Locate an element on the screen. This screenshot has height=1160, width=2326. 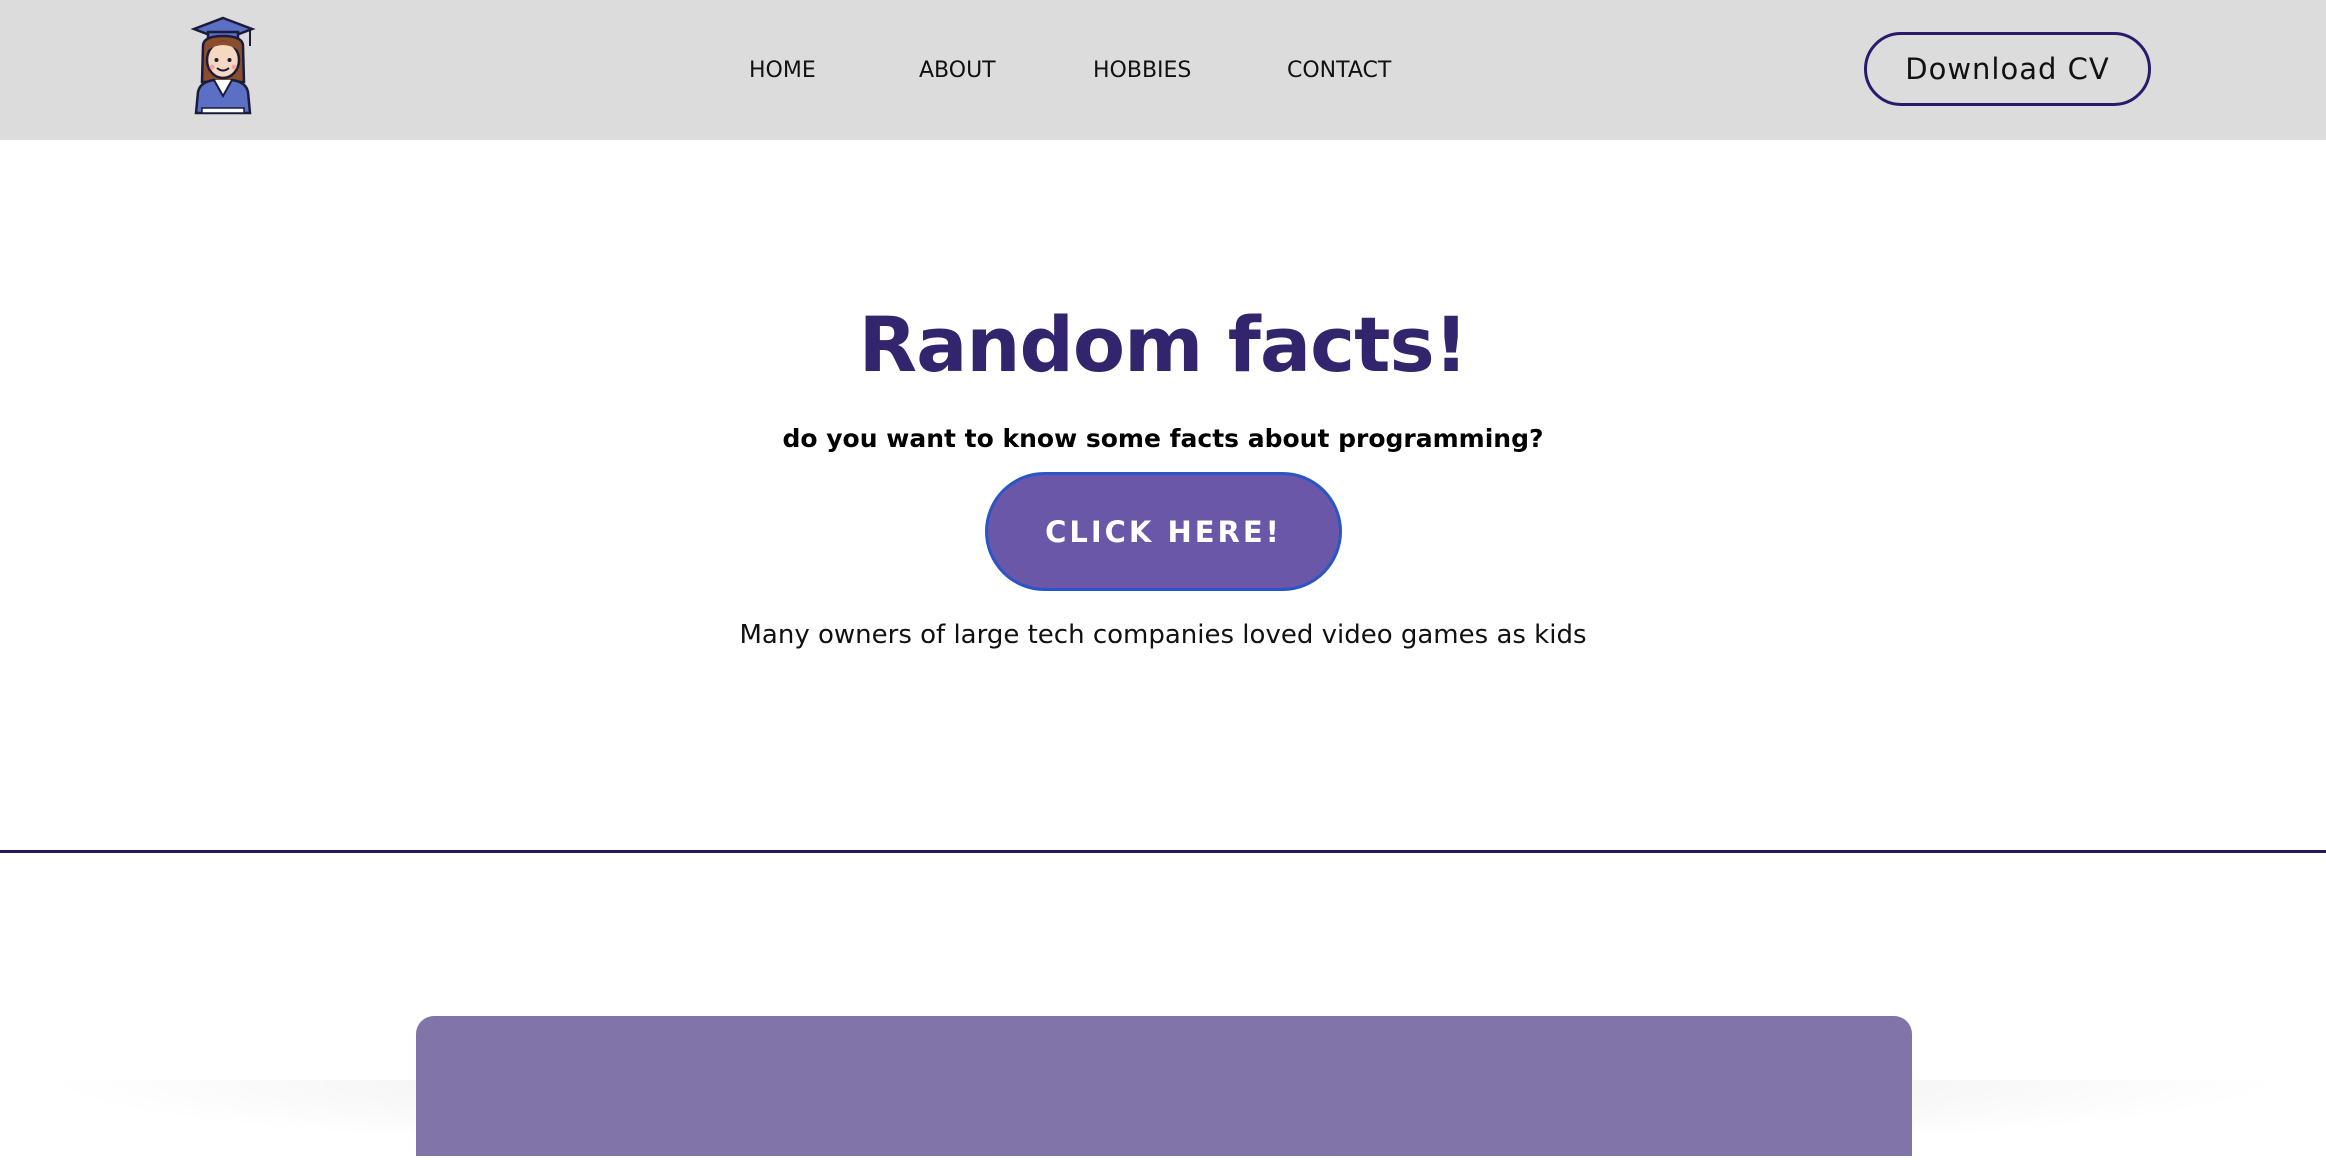
section-divider is located at coordinates (1163, 851).